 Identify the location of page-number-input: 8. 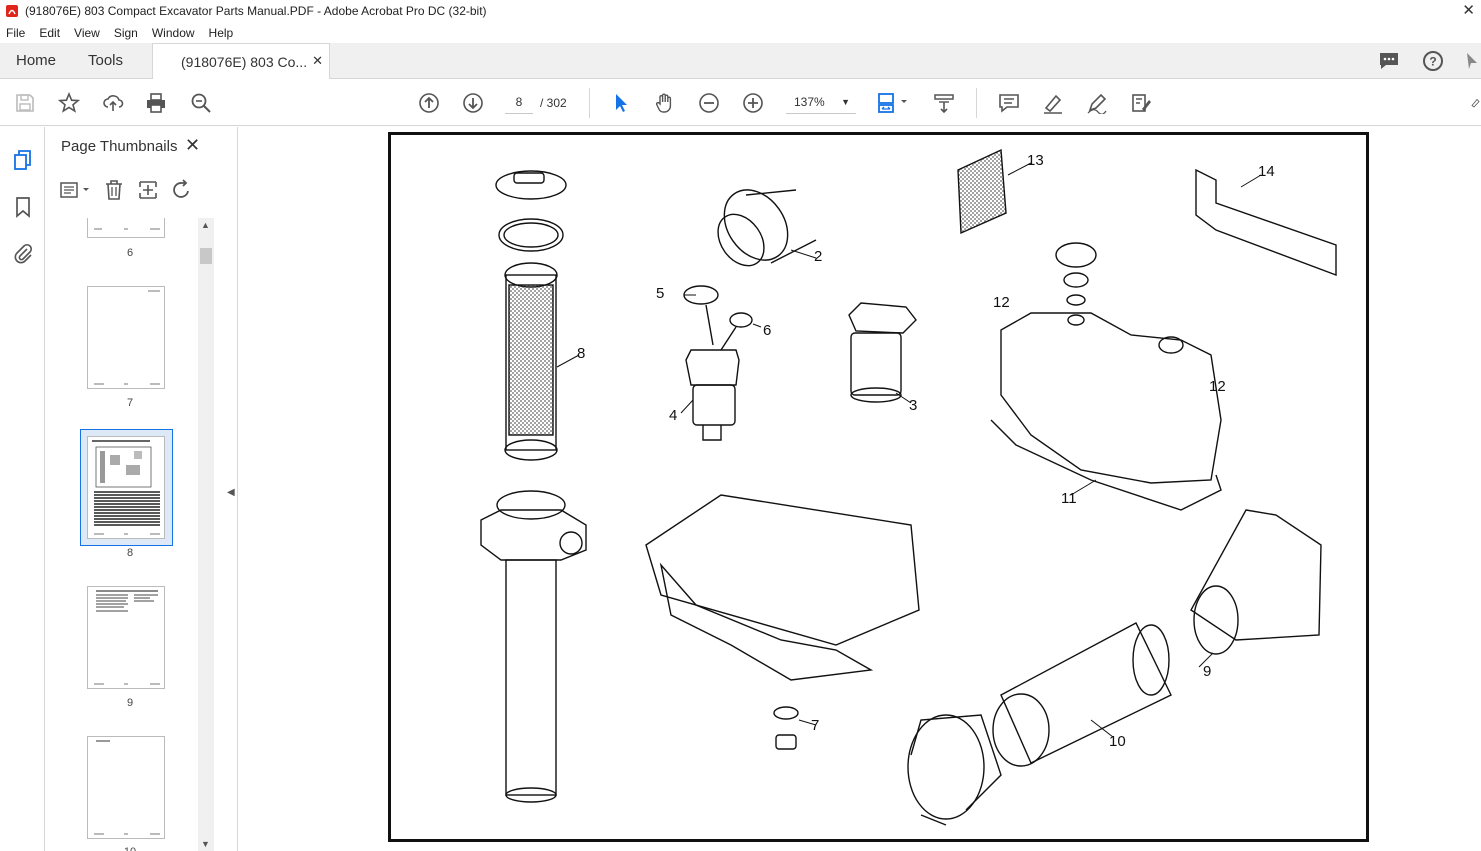
(519, 102).